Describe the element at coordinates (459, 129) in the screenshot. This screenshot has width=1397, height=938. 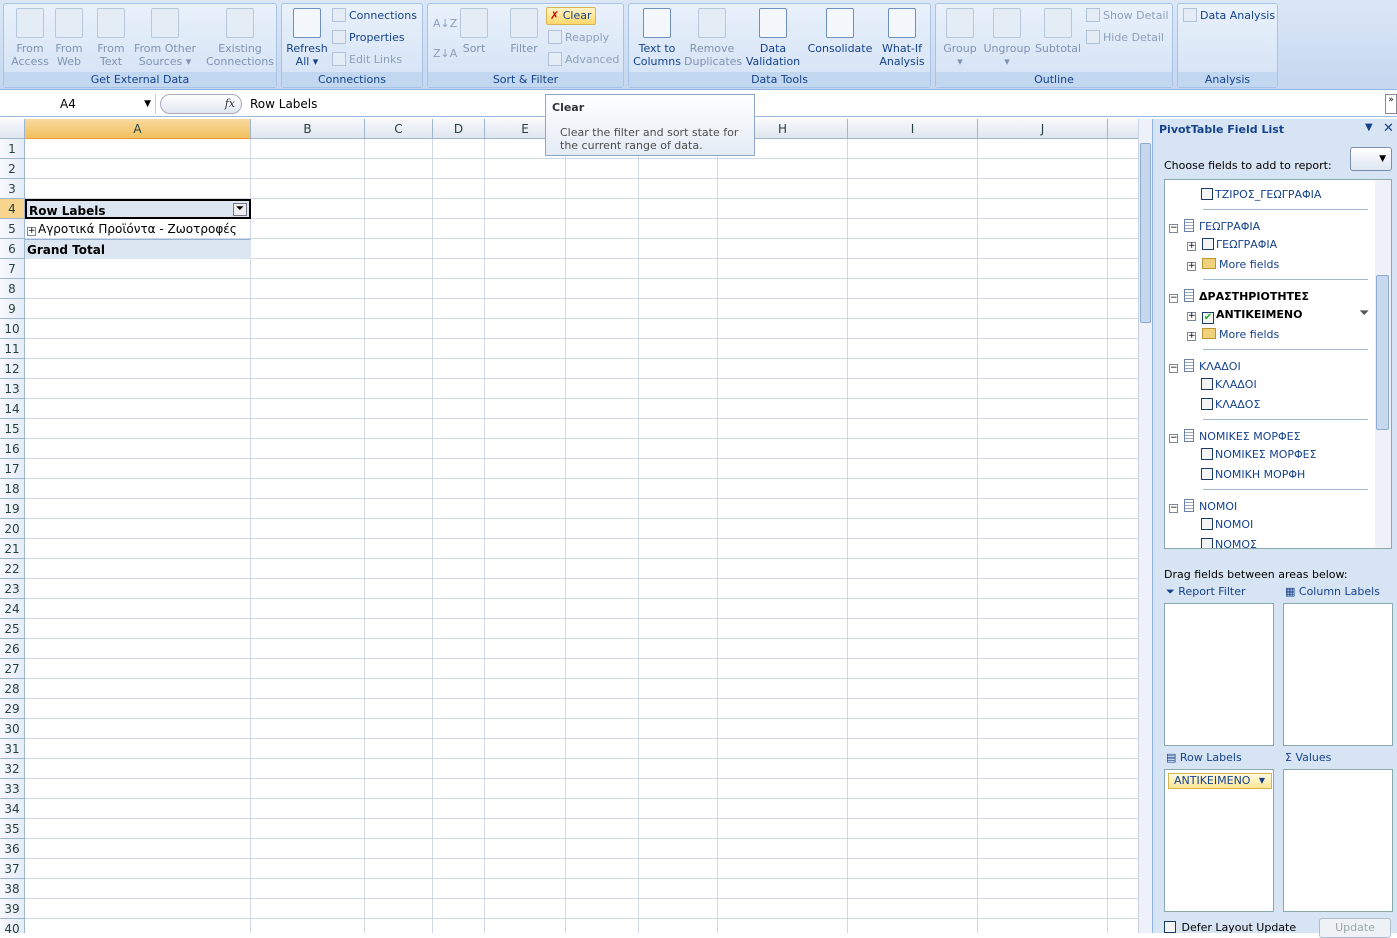
I see `column-header-D: D` at that location.